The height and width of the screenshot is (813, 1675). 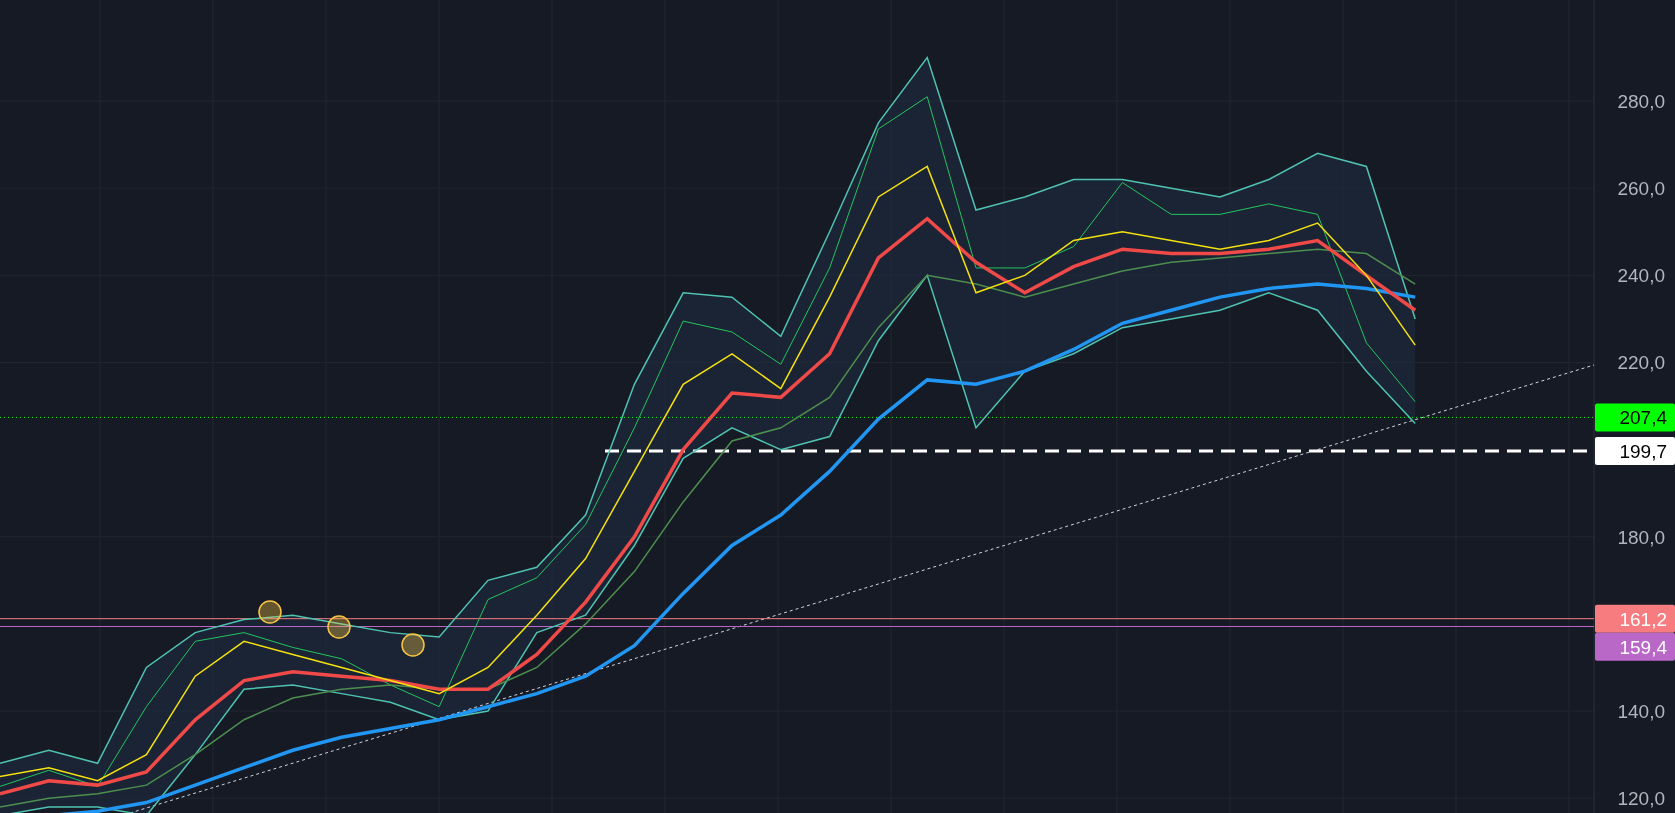 I want to click on price-tag: 207,4, so click(x=1635, y=417).